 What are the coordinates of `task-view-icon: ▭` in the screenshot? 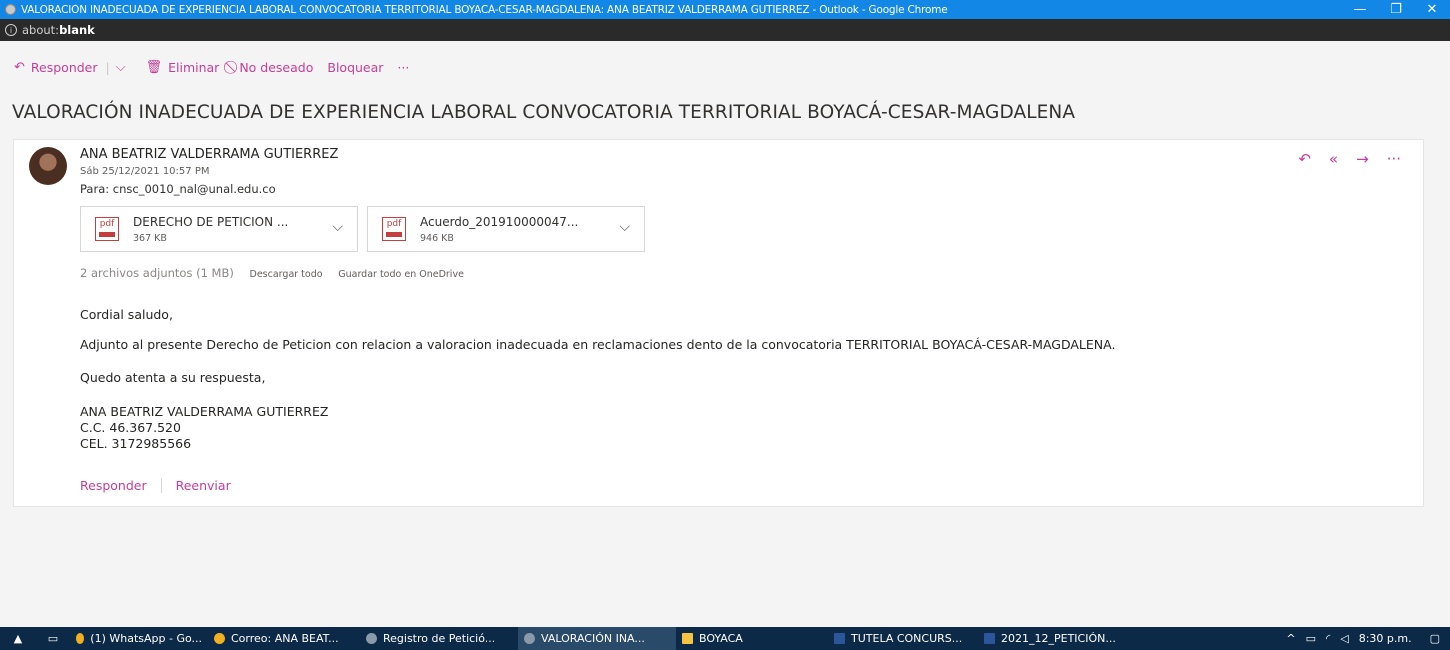 It's located at (53, 638).